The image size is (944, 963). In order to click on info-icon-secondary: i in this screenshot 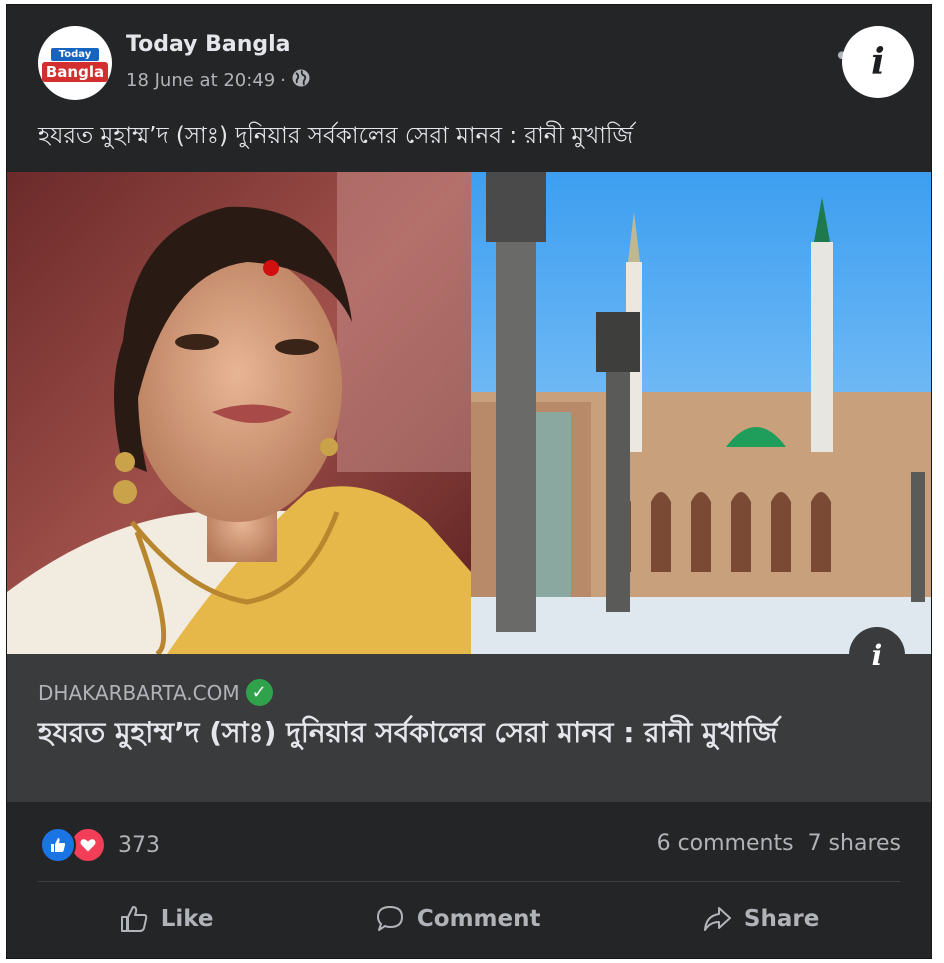, I will do `click(877, 655)`.